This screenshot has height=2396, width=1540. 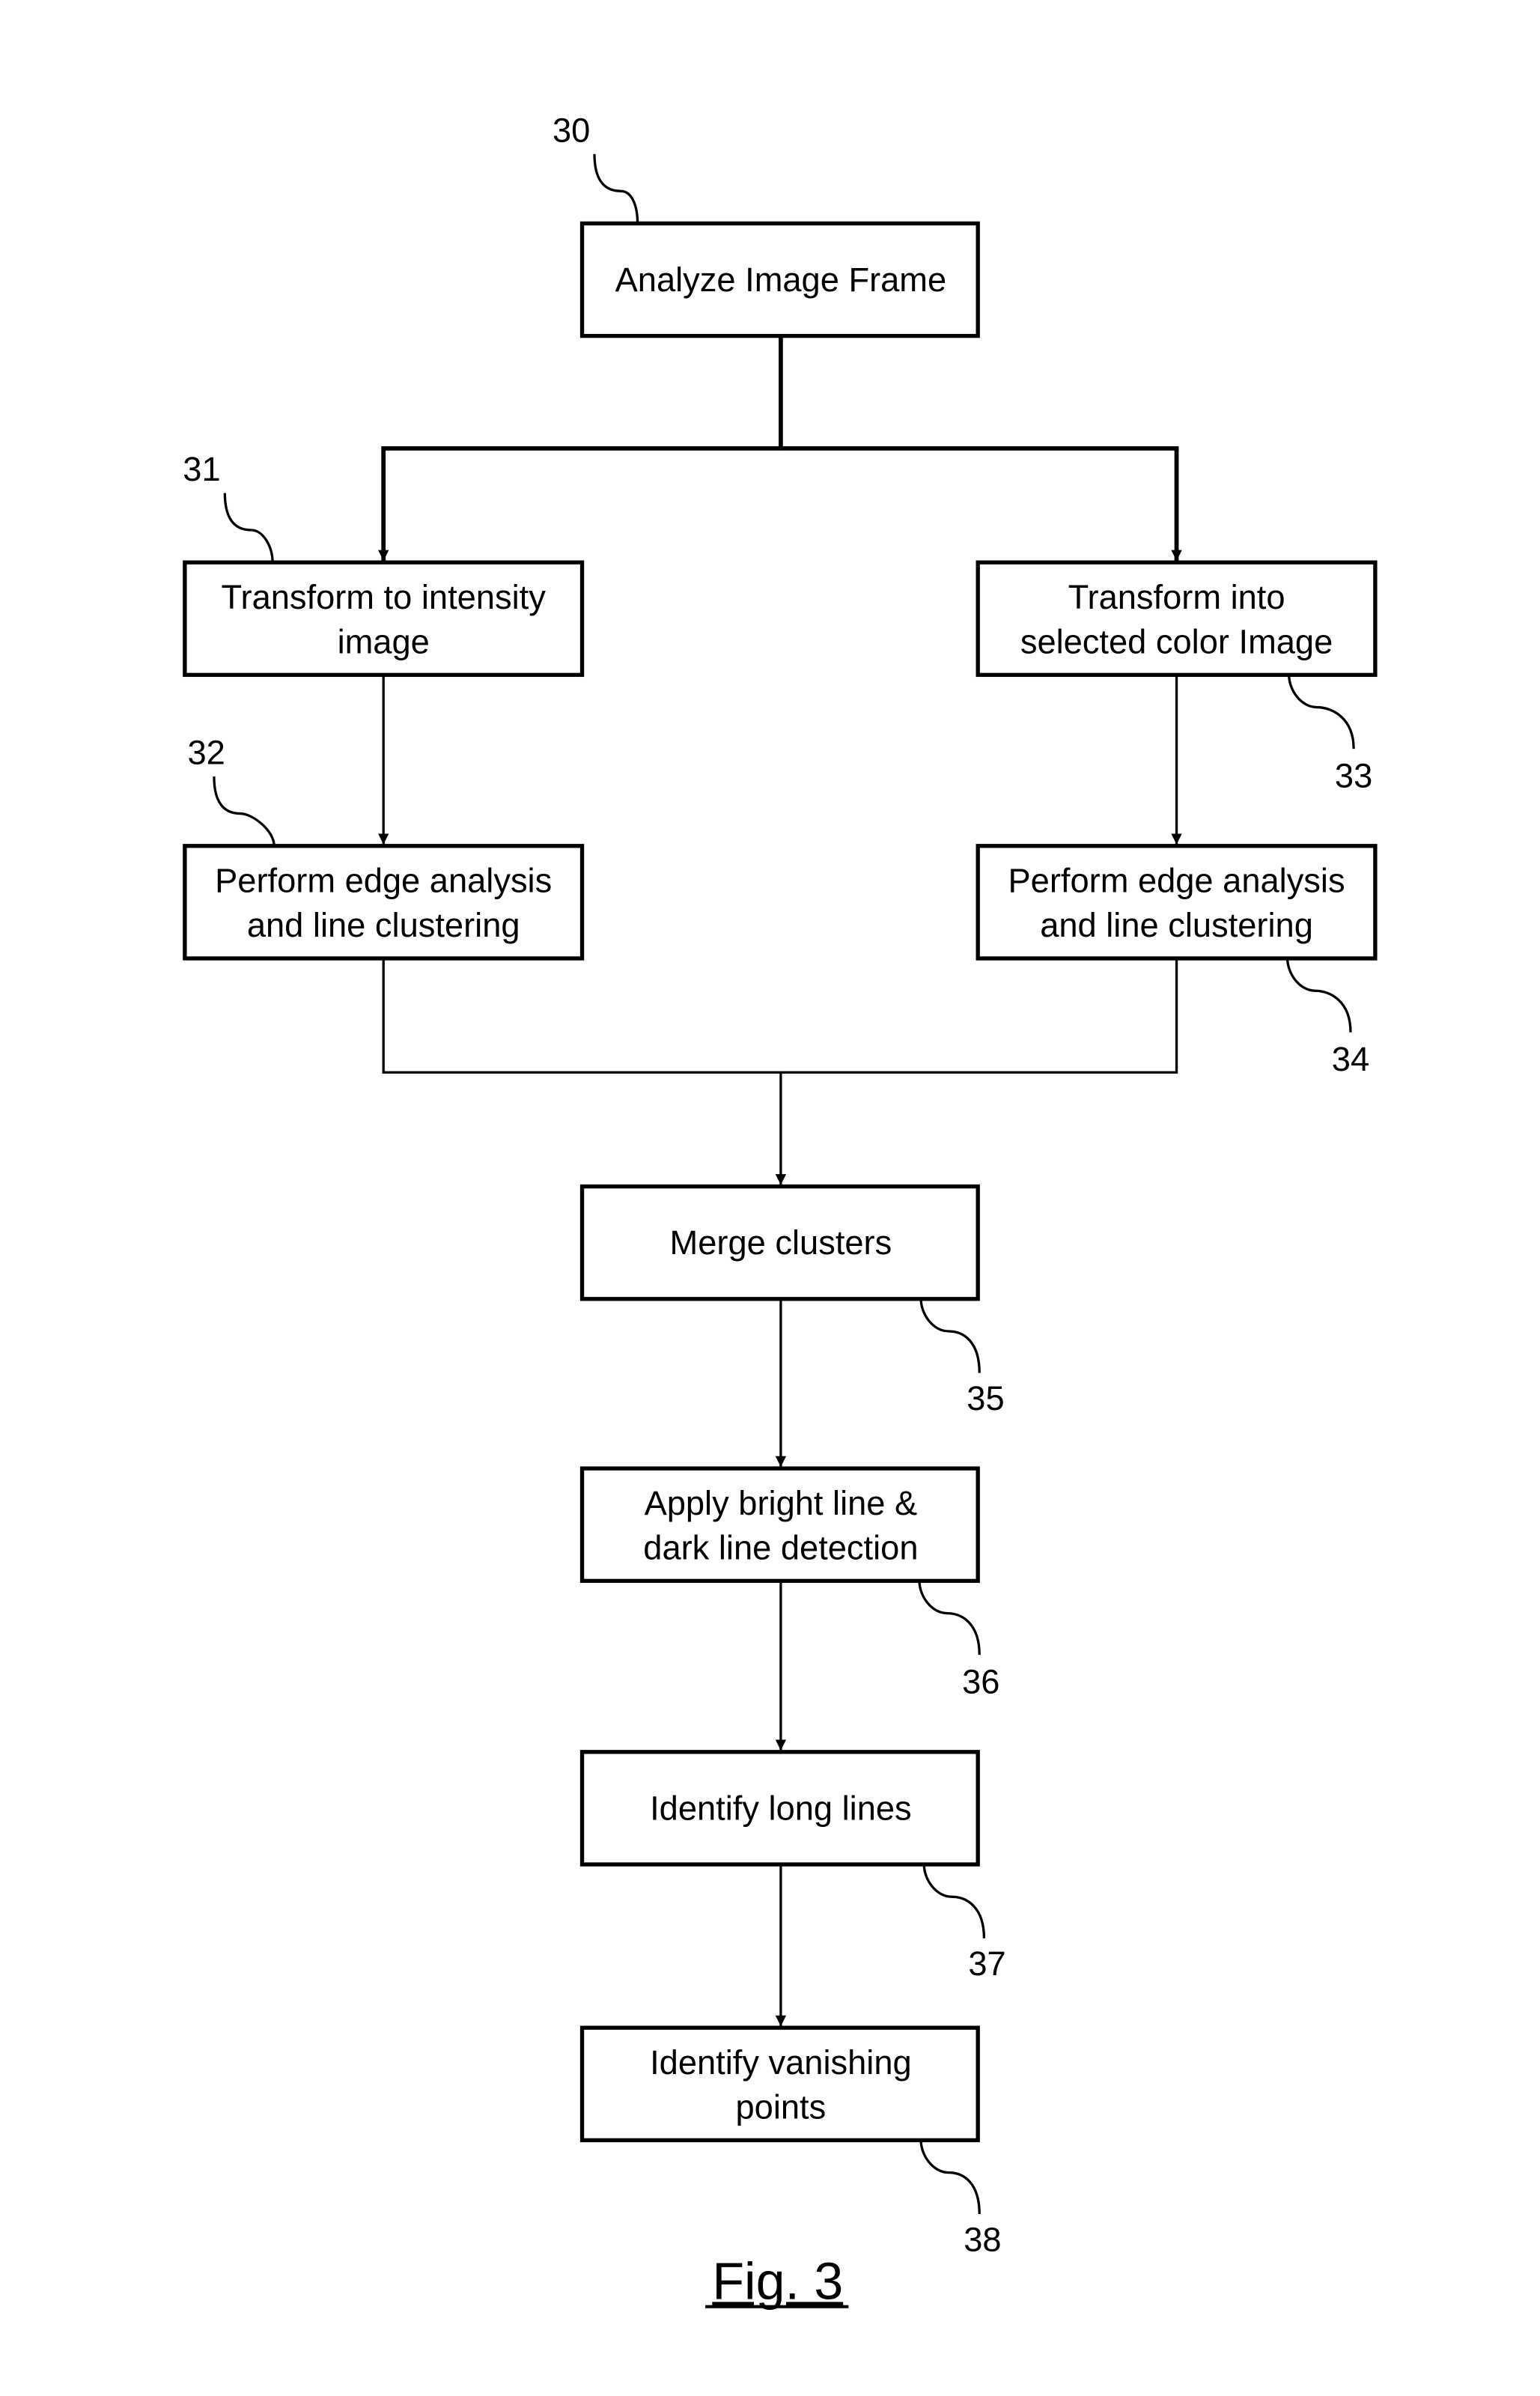 What do you see at coordinates (1350, 1059) in the screenshot?
I see `ref-numeral: 34` at bounding box center [1350, 1059].